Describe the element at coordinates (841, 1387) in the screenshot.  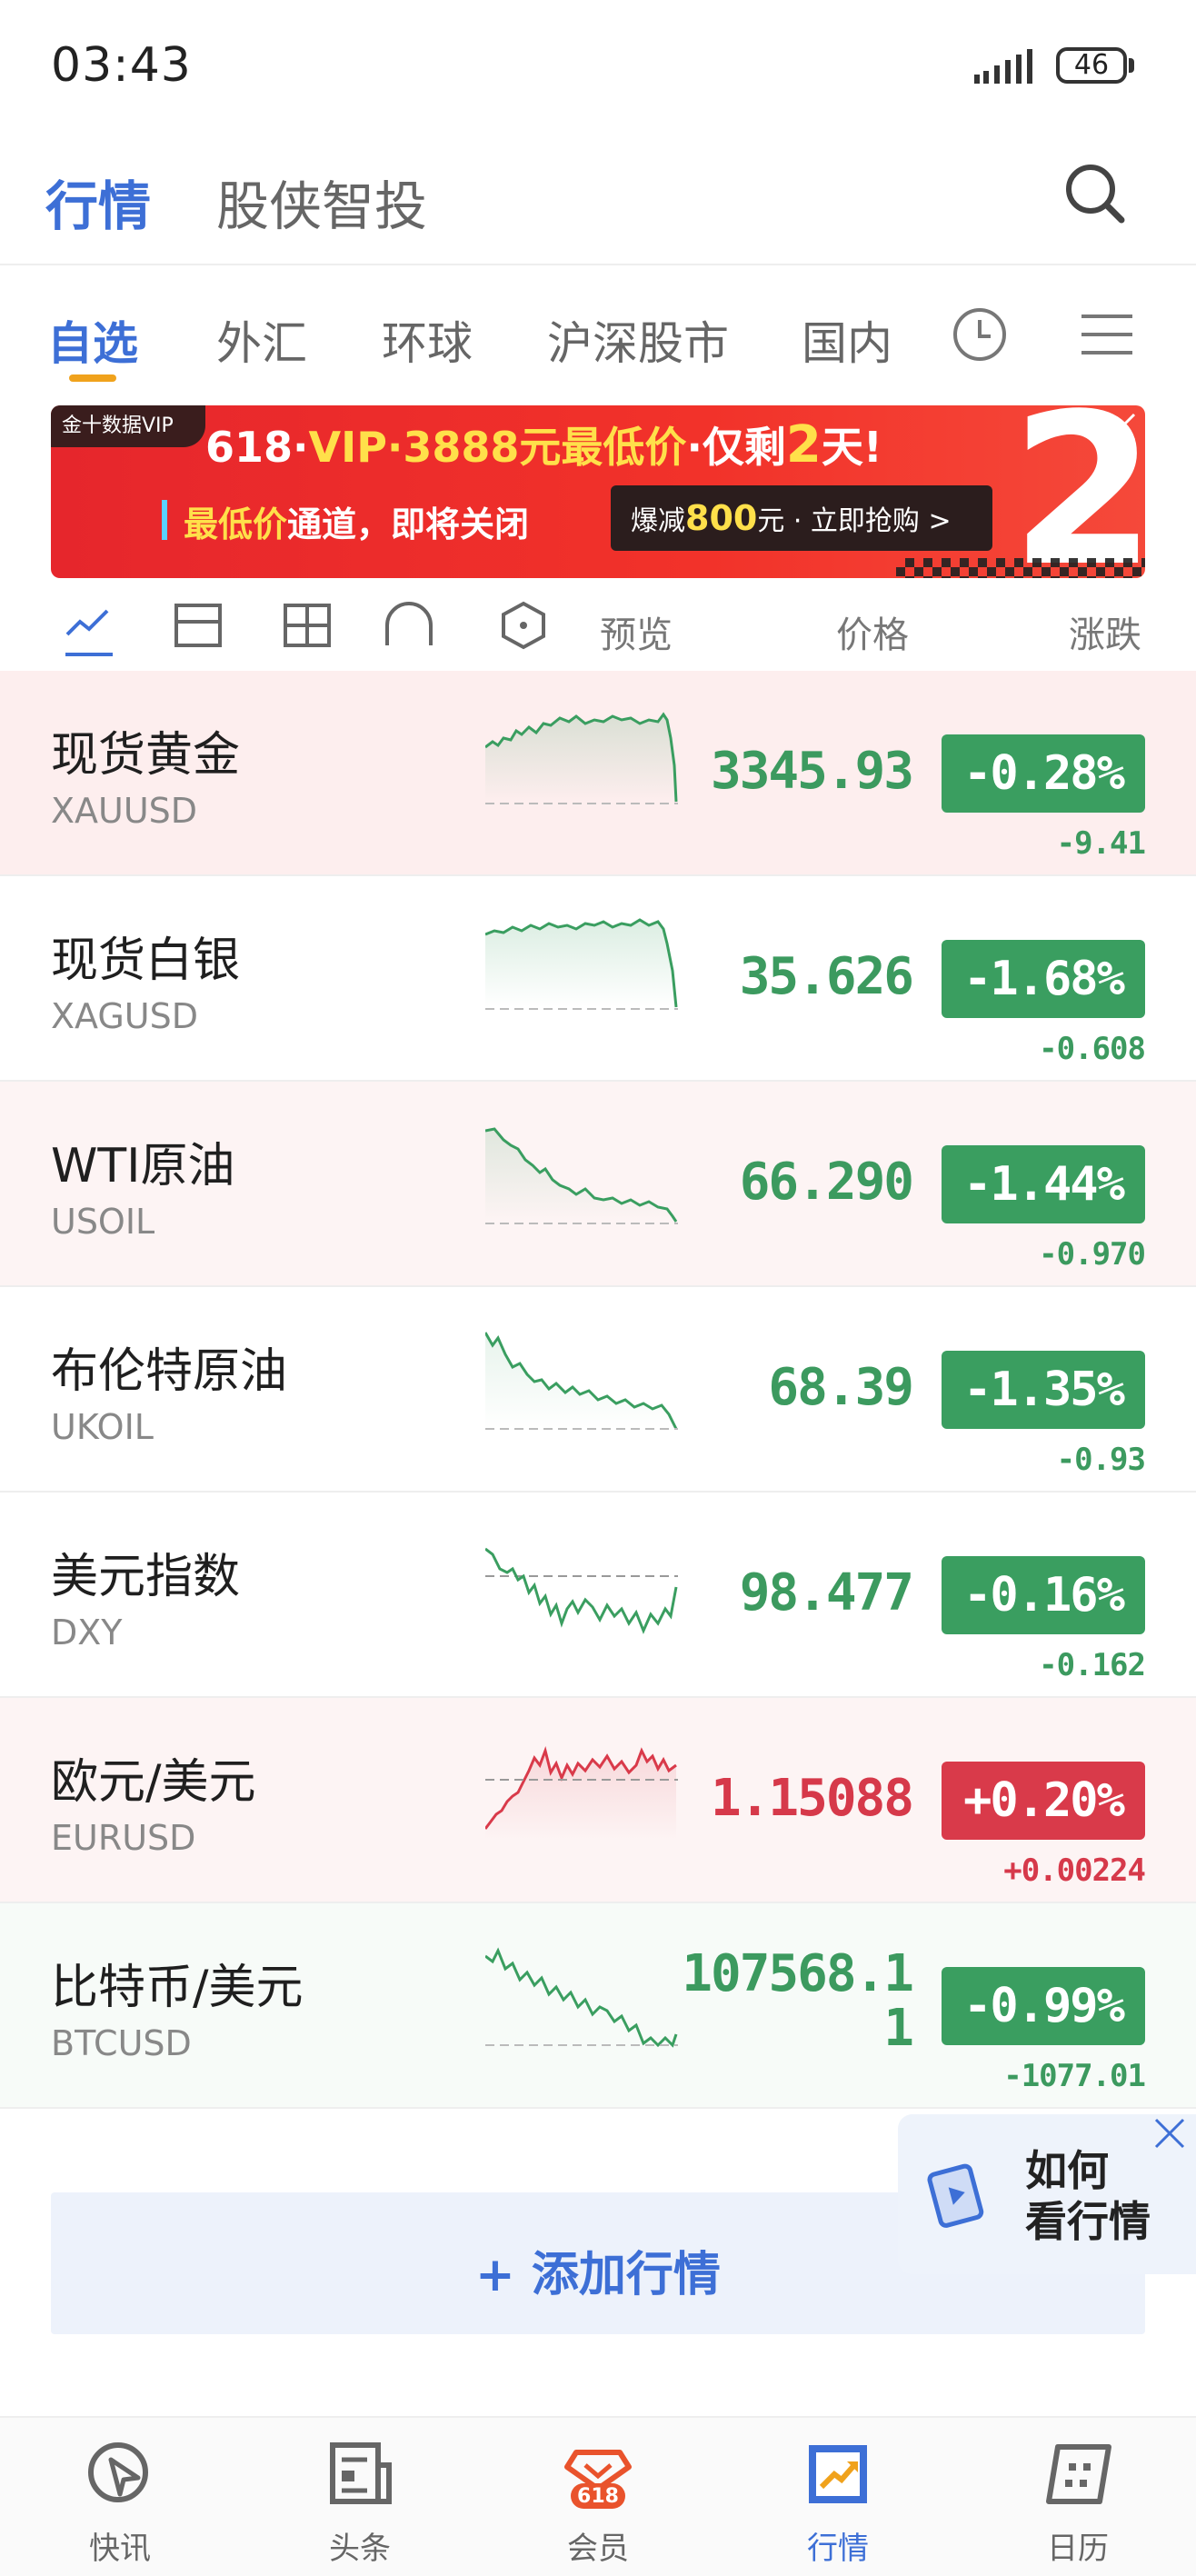
I see `quote-price: 68.39` at that location.